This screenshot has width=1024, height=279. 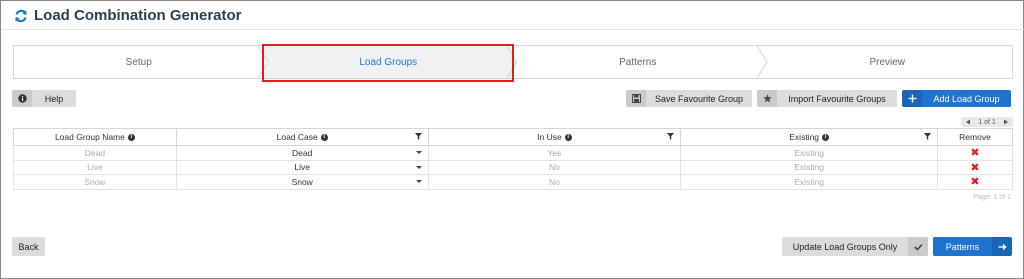 What do you see at coordinates (767, 98) in the screenshot?
I see `star-icon` at bounding box center [767, 98].